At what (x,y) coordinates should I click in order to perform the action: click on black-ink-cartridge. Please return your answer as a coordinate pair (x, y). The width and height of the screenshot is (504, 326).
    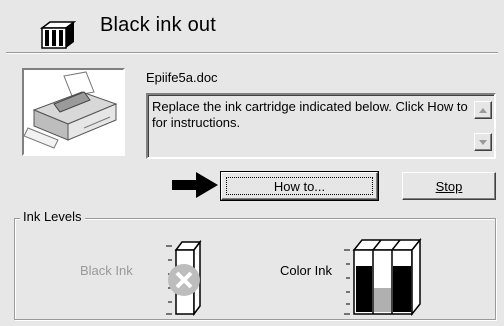
    Looking at the image, I should click on (184, 278).